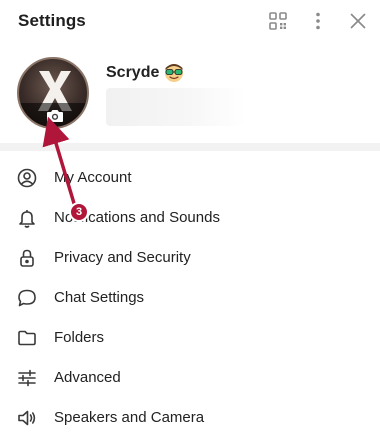 The height and width of the screenshot is (438, 380). What do you see at coordinates (318, 21) in the screenshot?
I see `more-vertical-icon` at bounding box center [318, 21].